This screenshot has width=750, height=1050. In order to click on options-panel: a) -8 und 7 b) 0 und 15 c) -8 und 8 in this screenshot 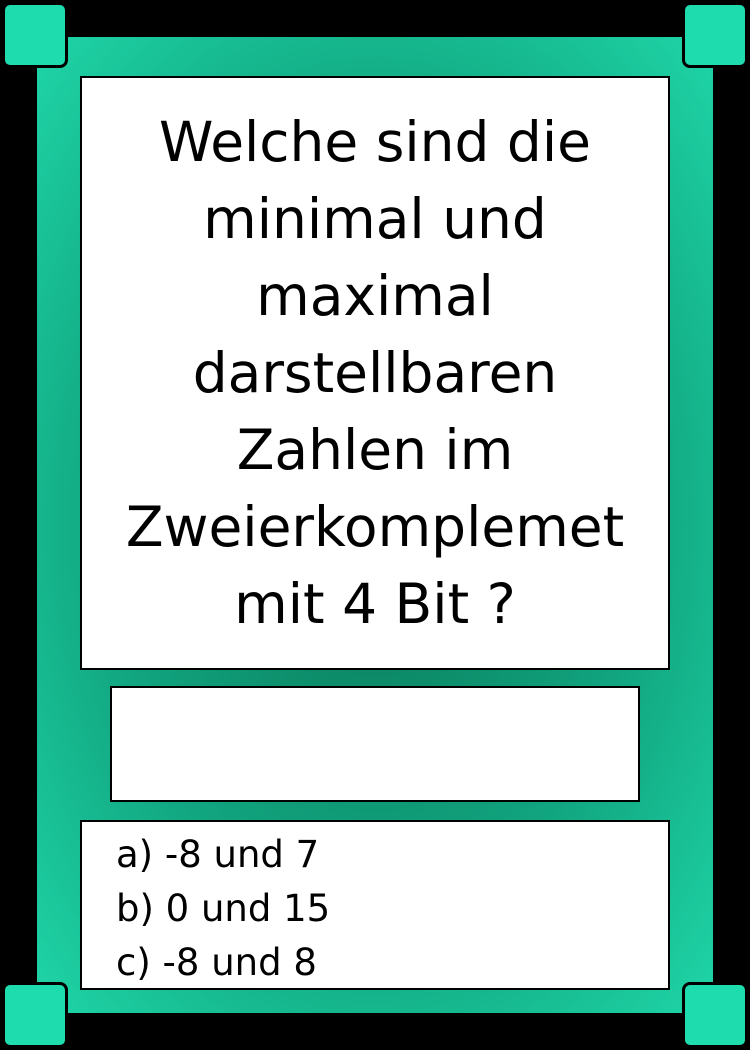, I will do `click(375, 905)`.